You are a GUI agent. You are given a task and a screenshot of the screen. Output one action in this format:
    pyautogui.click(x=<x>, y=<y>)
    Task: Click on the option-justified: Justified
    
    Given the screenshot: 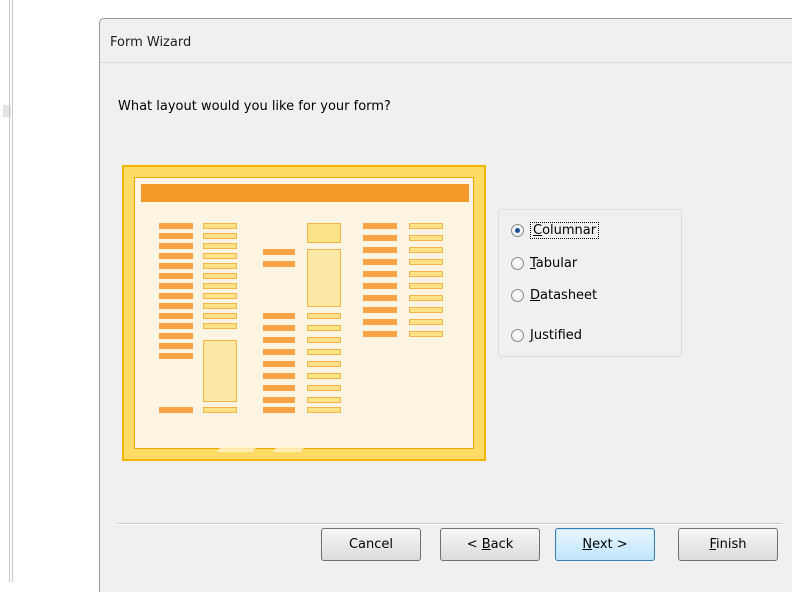 What is the action you would take?
    pyautogui.click(x=546, y=335)
    